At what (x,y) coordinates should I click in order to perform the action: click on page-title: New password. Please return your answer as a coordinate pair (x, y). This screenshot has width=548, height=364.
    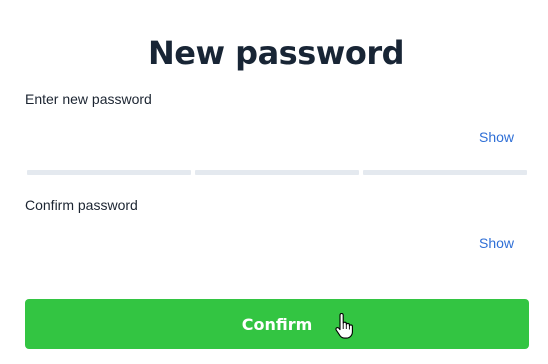
    Looking at the image, I should click on (276, 53).